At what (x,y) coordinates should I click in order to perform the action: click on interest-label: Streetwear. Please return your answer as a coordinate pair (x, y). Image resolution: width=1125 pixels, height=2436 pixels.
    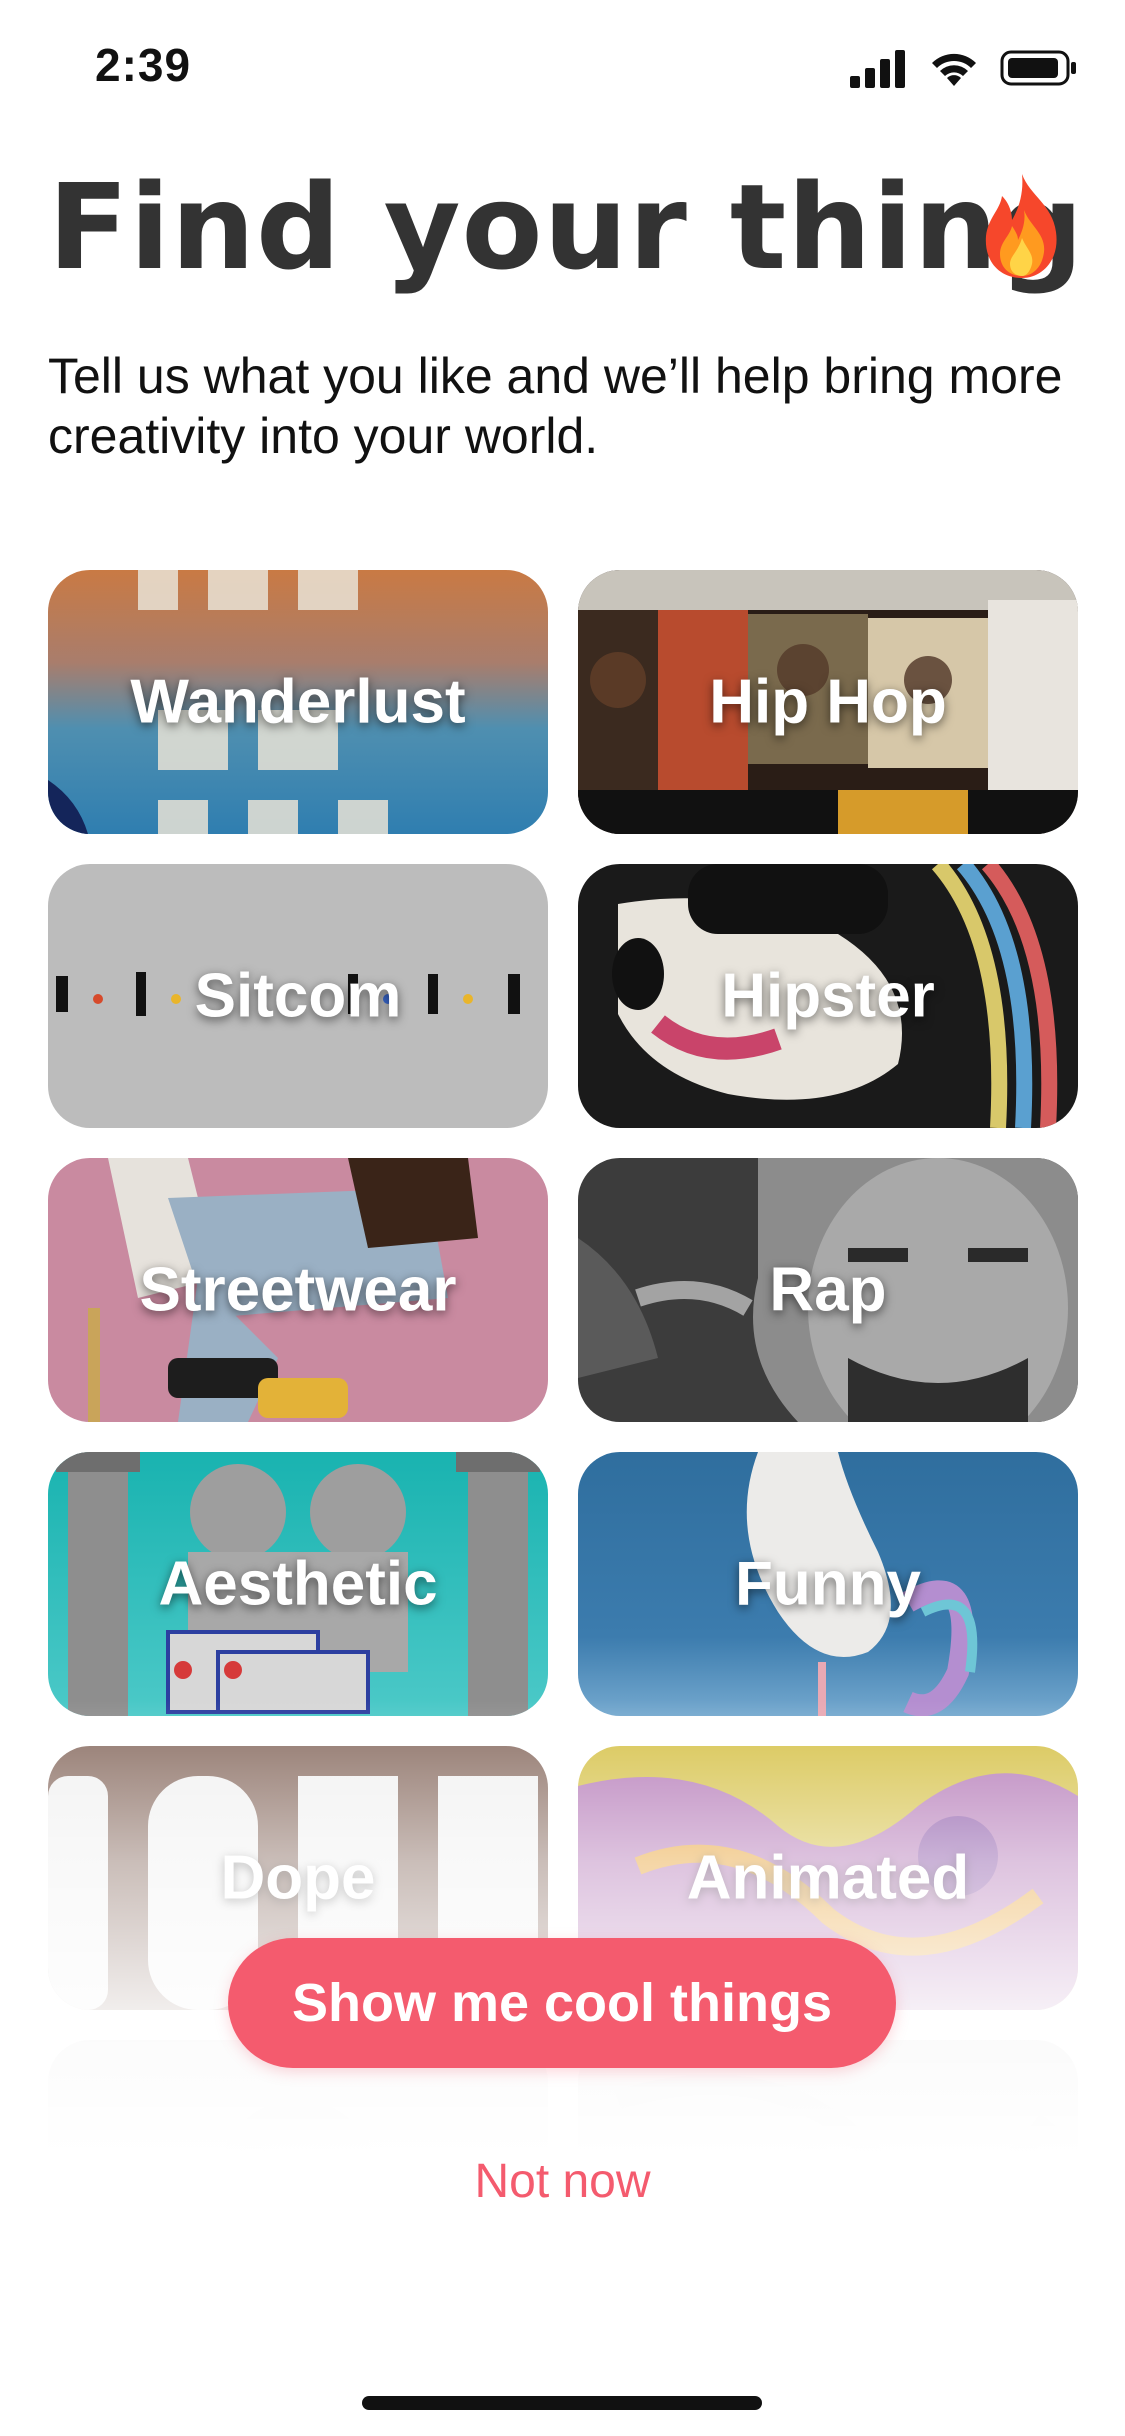
    Looking at the image, I should click on (298, 1290).